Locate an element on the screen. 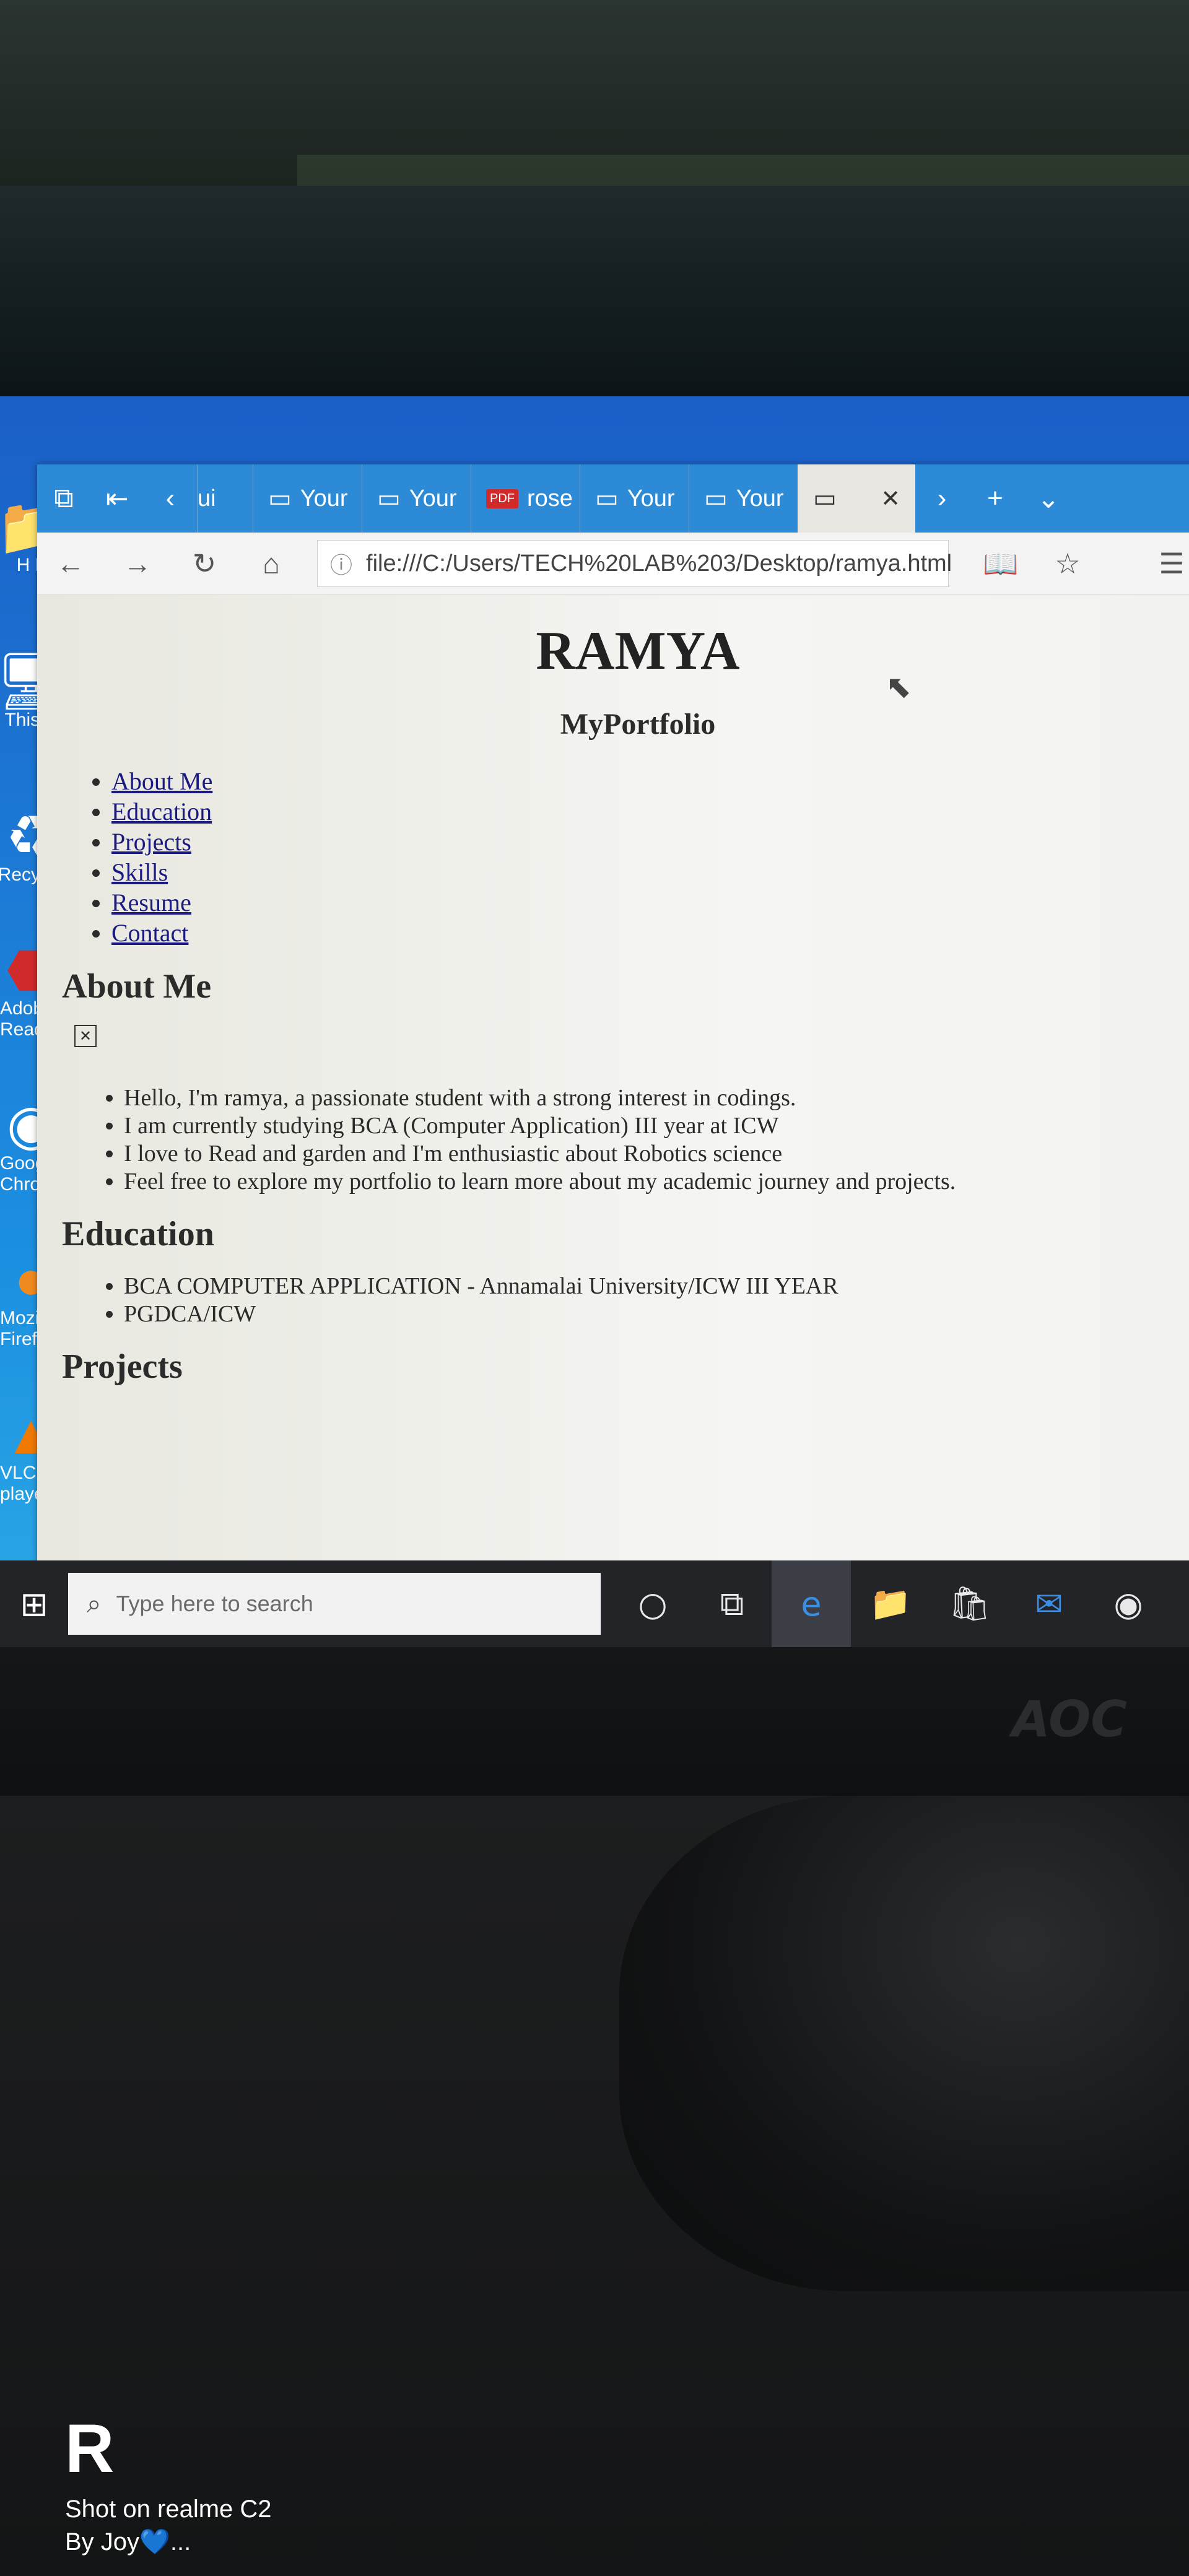 The width and height of the screenshot is (1189, 2576). reading-view-icon: 📖 is located at coordinates (1000, 563).